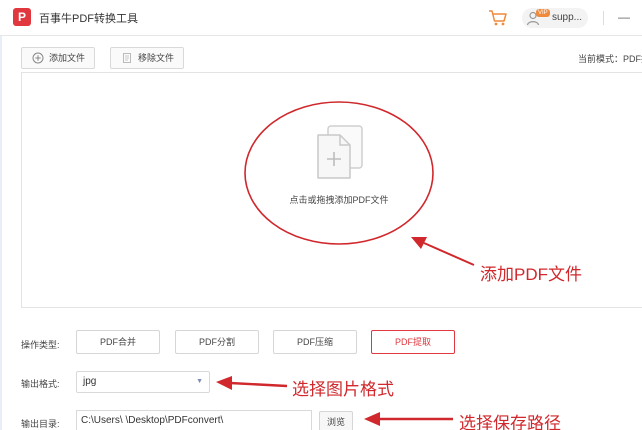  What do you see at coordinates (252, 383) in the screenshot?
I see `annotation-arrow-format` at bounding box center [252, 383].